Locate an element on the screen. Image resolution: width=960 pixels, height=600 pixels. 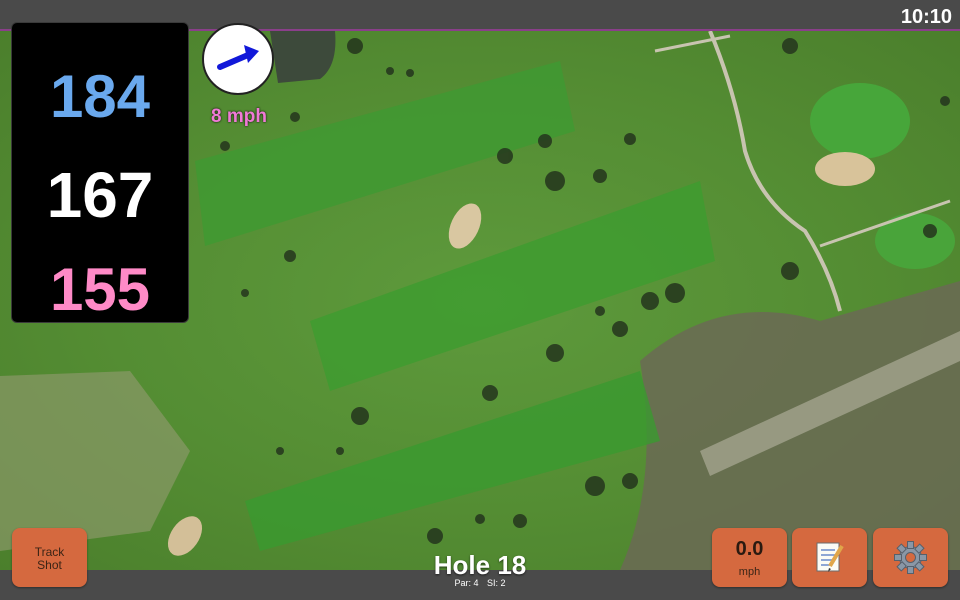
distance-front: 155 is located at coordinates (100, 289).